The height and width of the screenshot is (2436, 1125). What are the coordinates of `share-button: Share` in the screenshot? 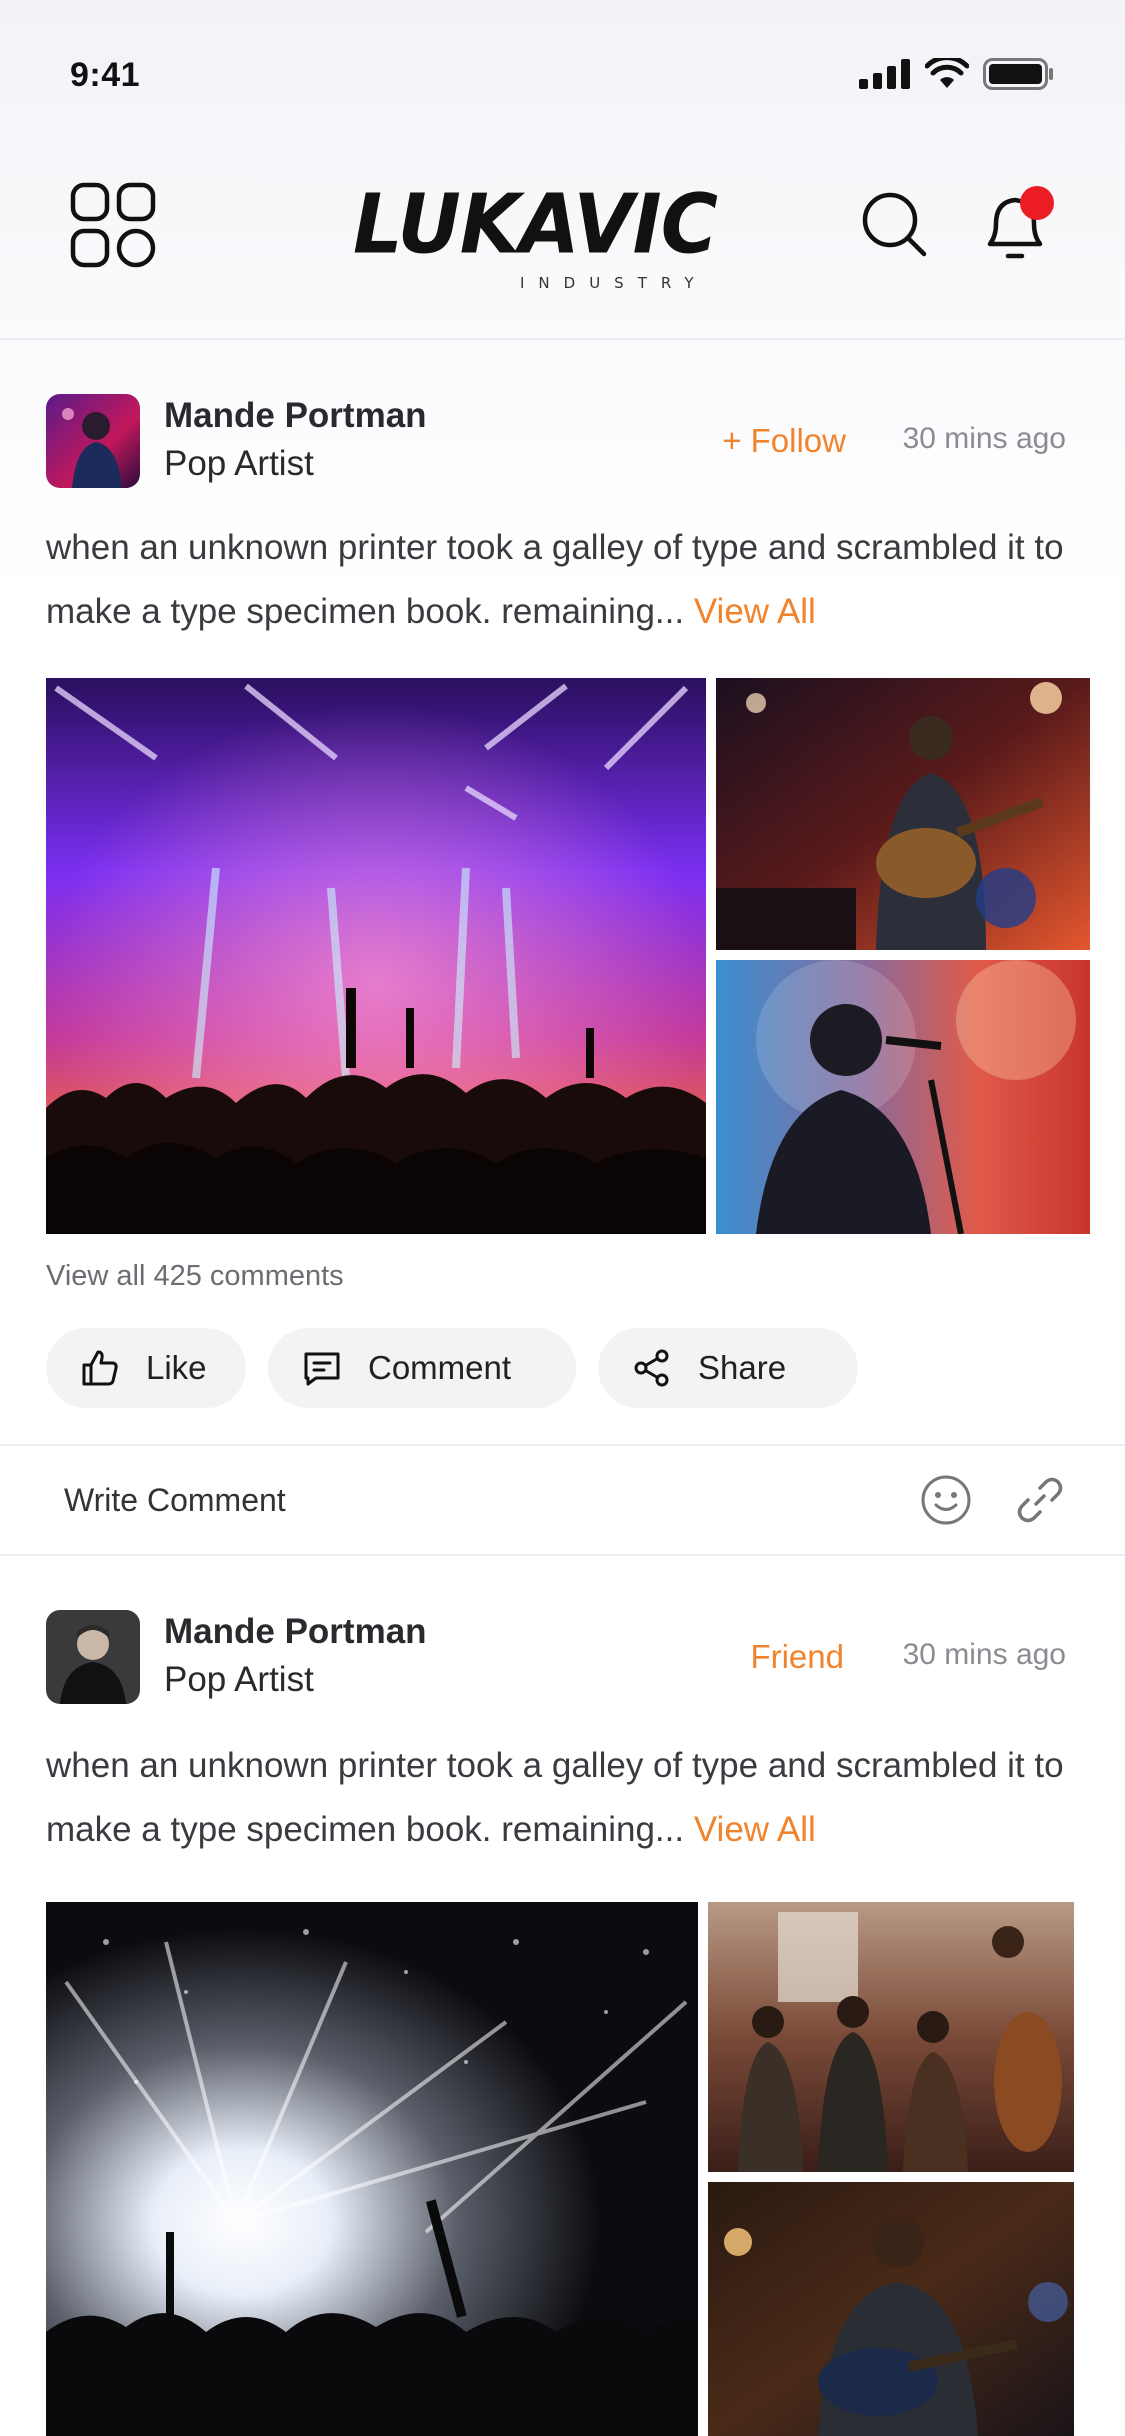 It's located at (728, 1368).